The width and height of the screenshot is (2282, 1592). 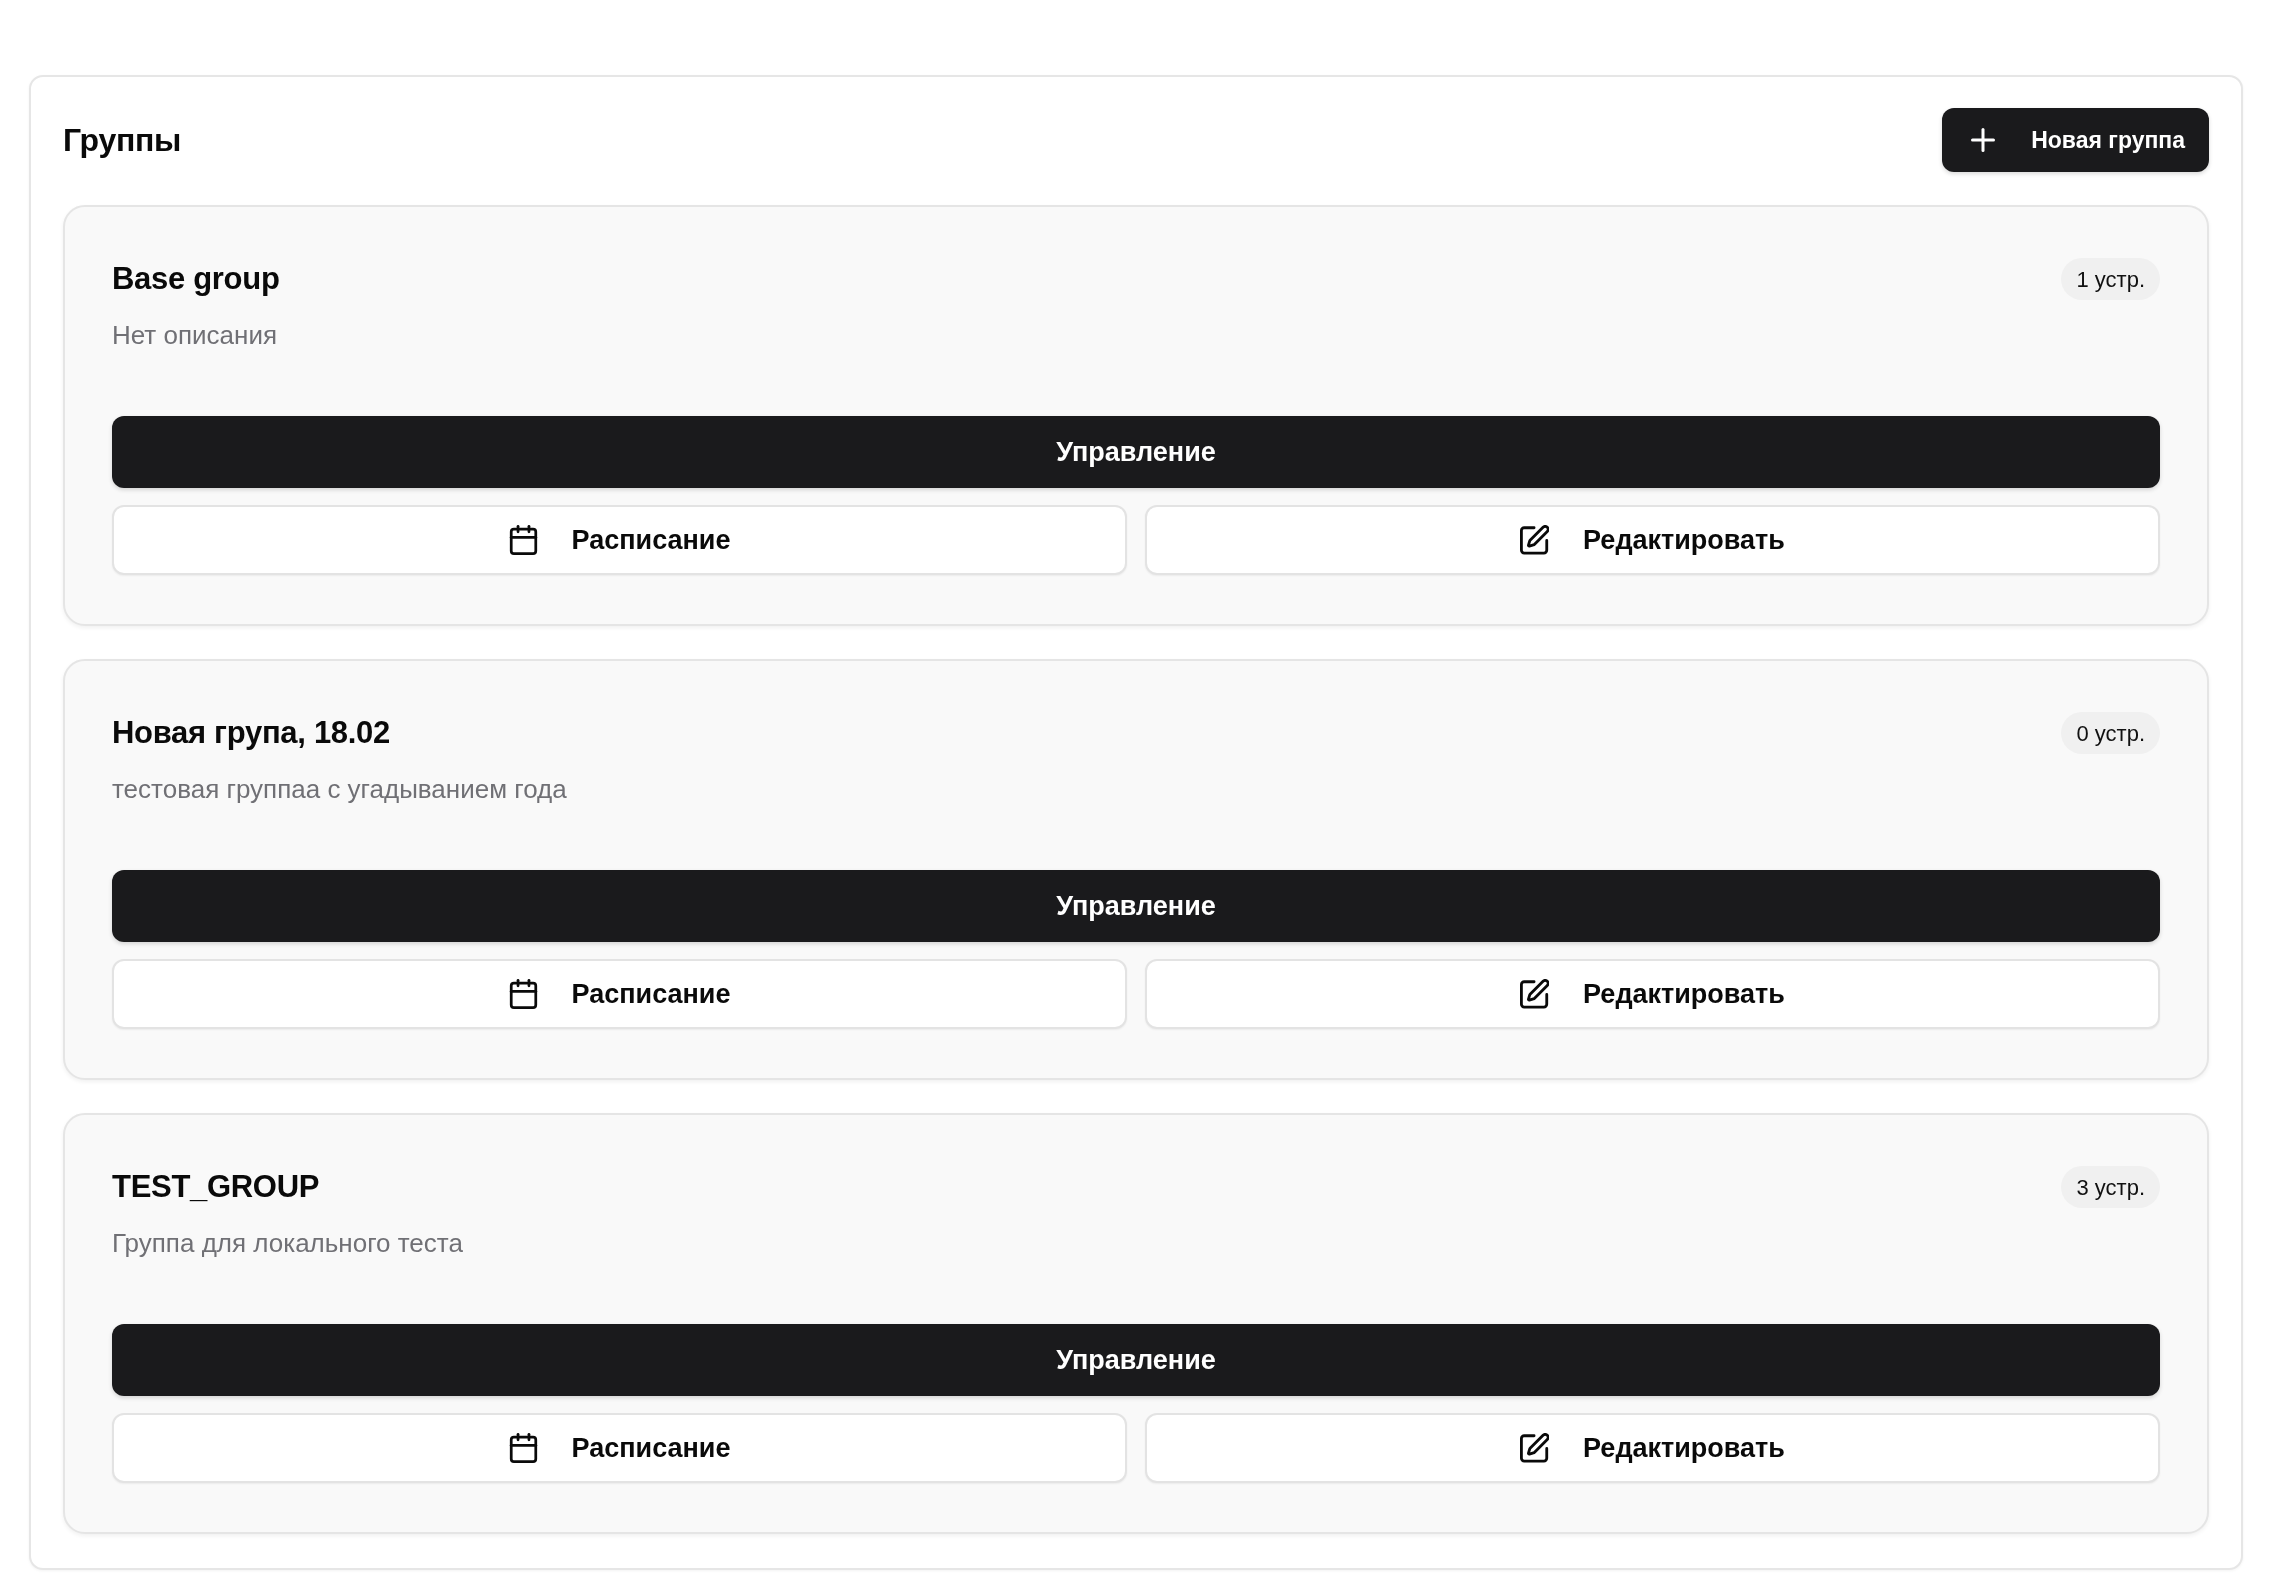 What do you see at coordinates (251, 733) in the screenshot?
I see `group-name: Новая група, 18.02` at bounding box center [251, 733].